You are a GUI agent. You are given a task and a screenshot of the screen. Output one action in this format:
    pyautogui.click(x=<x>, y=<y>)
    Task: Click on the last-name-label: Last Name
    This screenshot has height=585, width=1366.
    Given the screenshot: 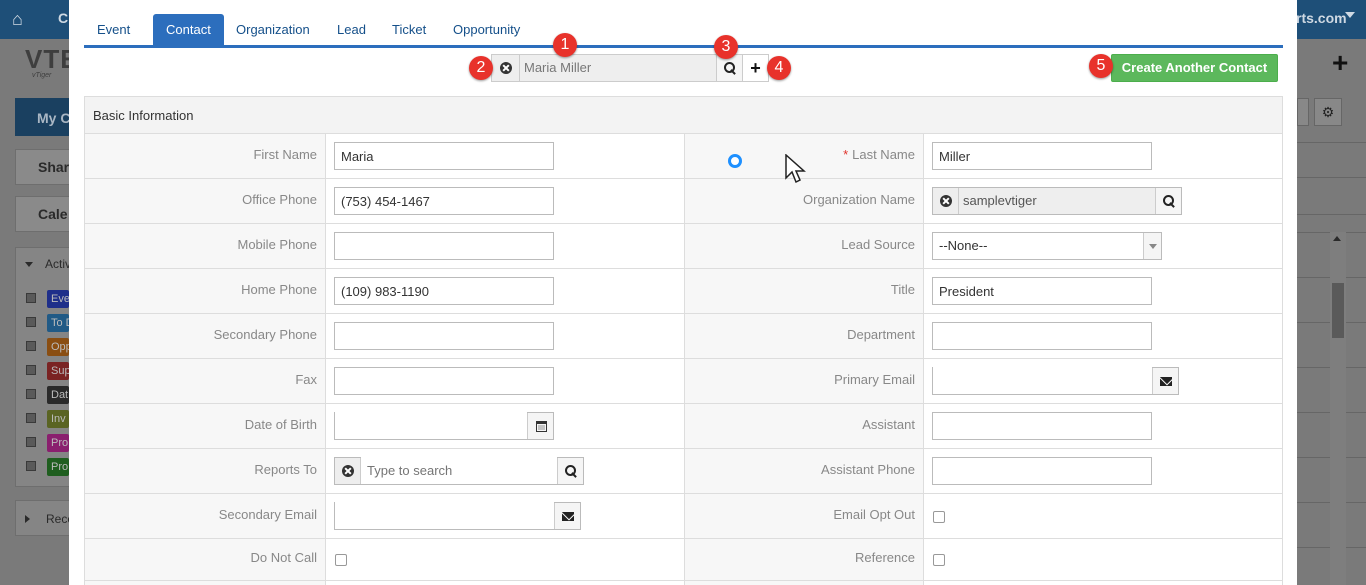 What is the action you would take?
    pyautogui.click(x=883, y=154)
    